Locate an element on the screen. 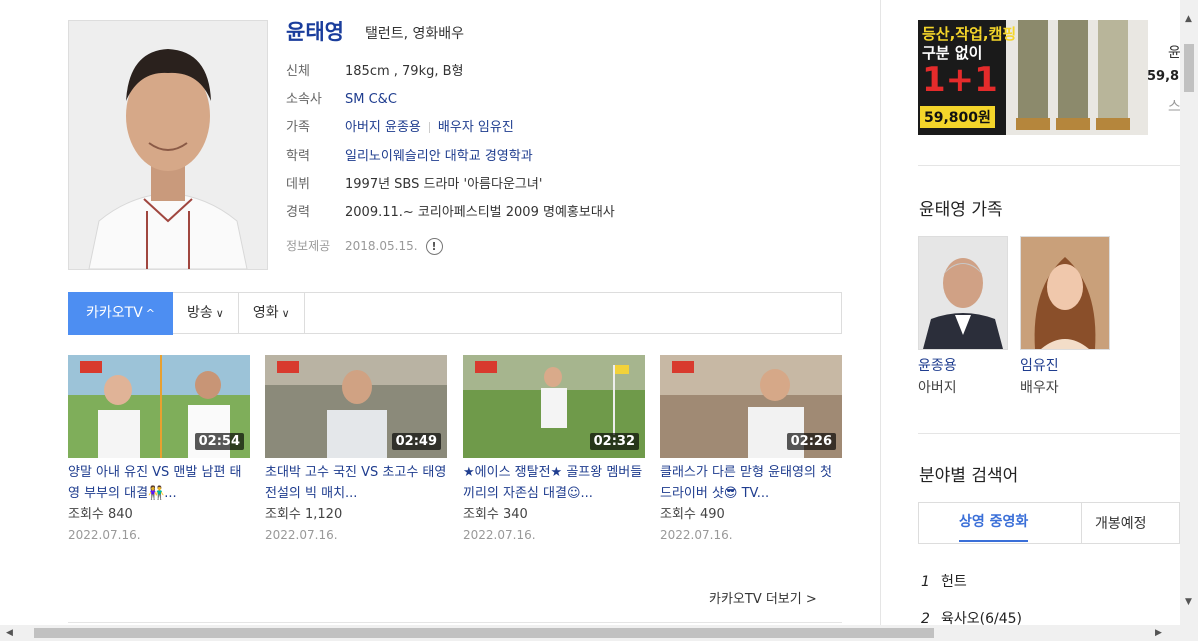 This screenshot has width=1198, height=641. ad-side-text: 스 is located at coordinates (1174, 107).